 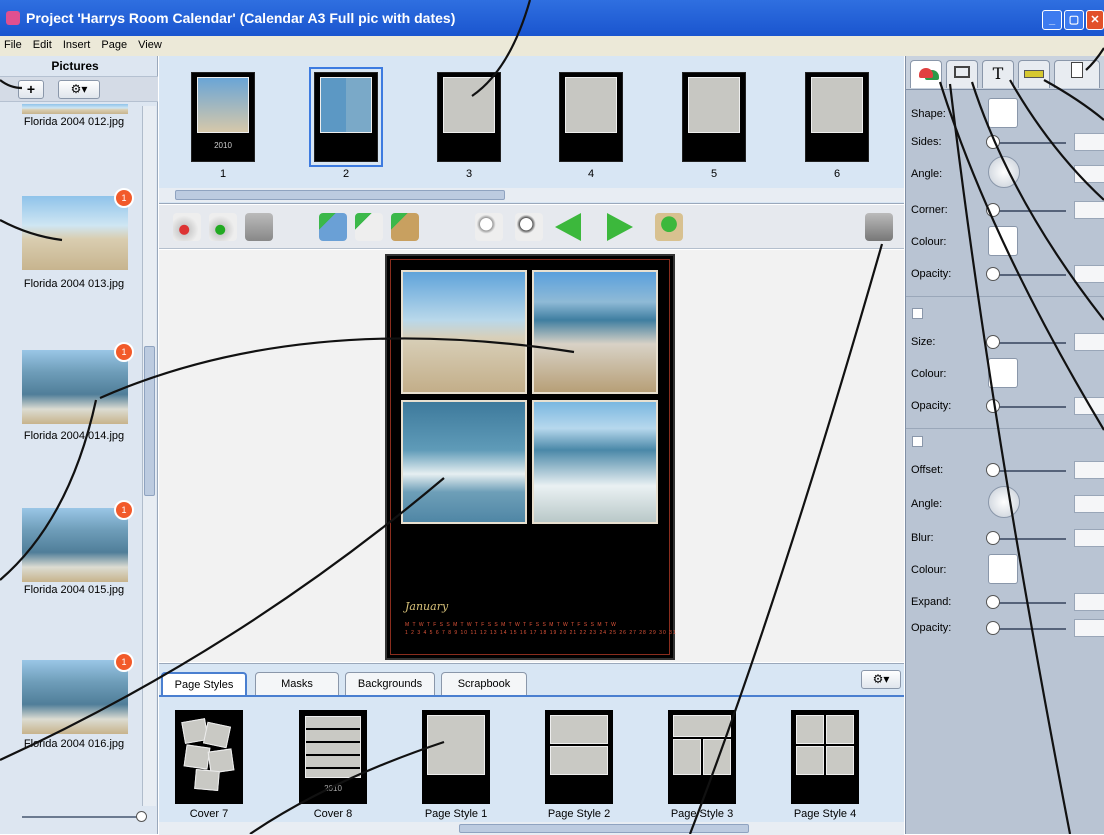 I want to click on pictures-scrollbar, so click(x=149, y=456).